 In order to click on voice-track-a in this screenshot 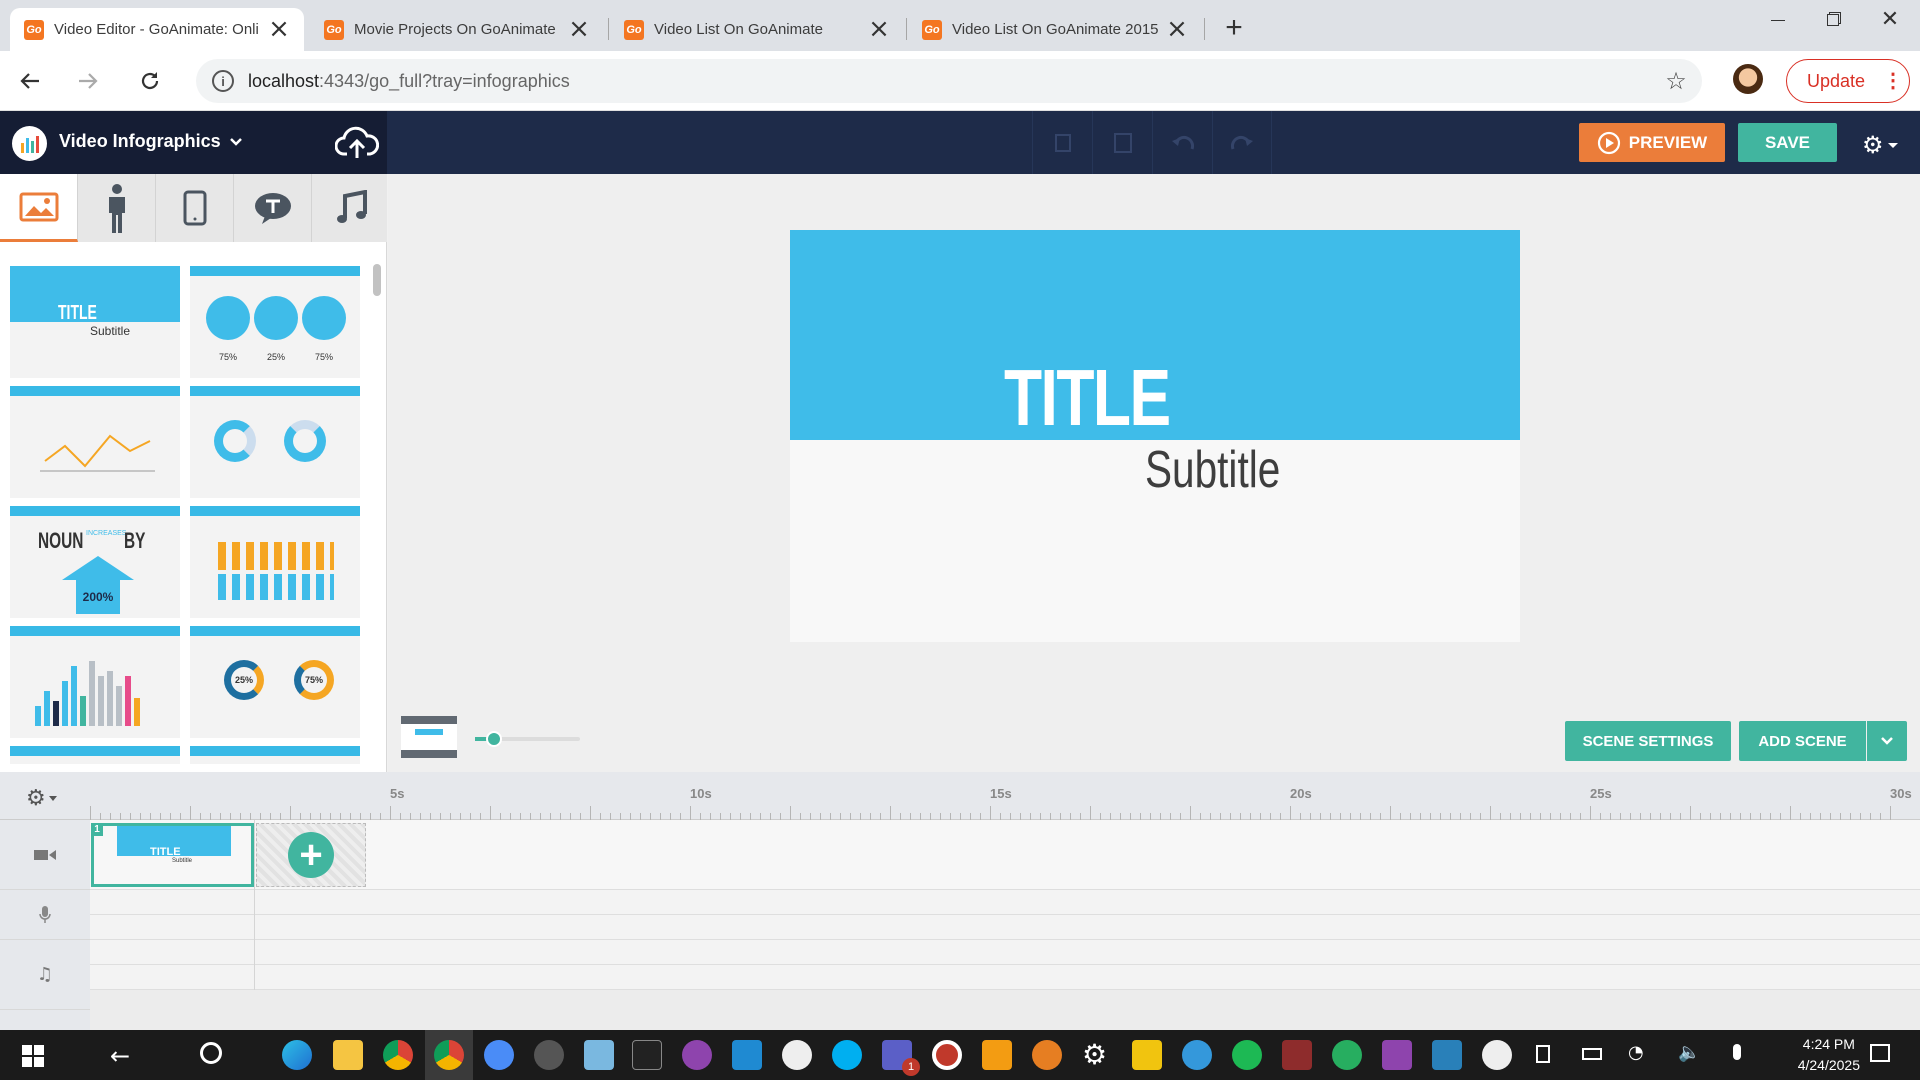, I will do `click(1005, 902)`.